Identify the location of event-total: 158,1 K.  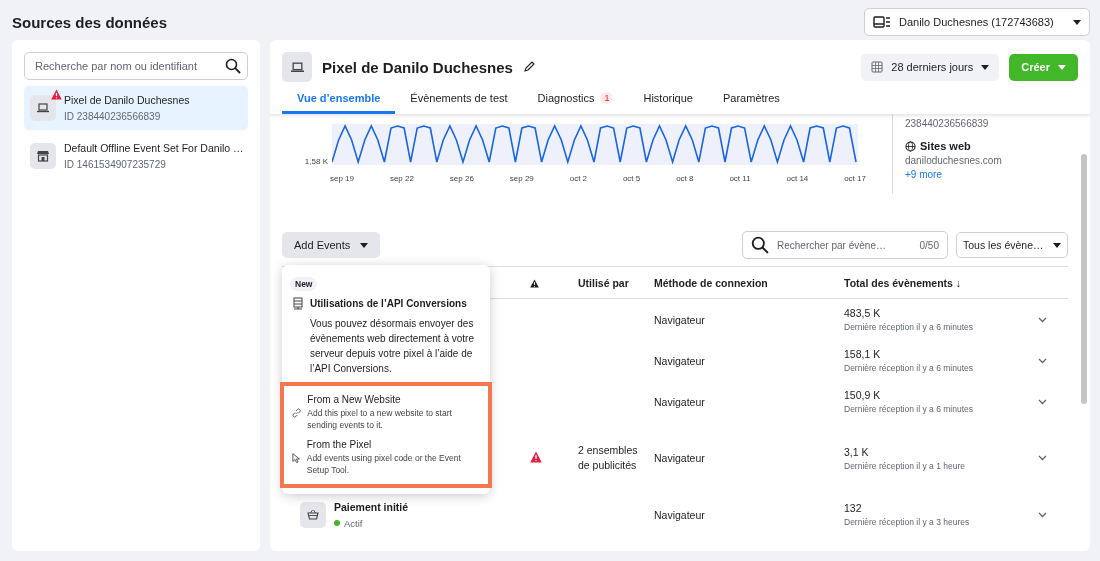
(863, 354).